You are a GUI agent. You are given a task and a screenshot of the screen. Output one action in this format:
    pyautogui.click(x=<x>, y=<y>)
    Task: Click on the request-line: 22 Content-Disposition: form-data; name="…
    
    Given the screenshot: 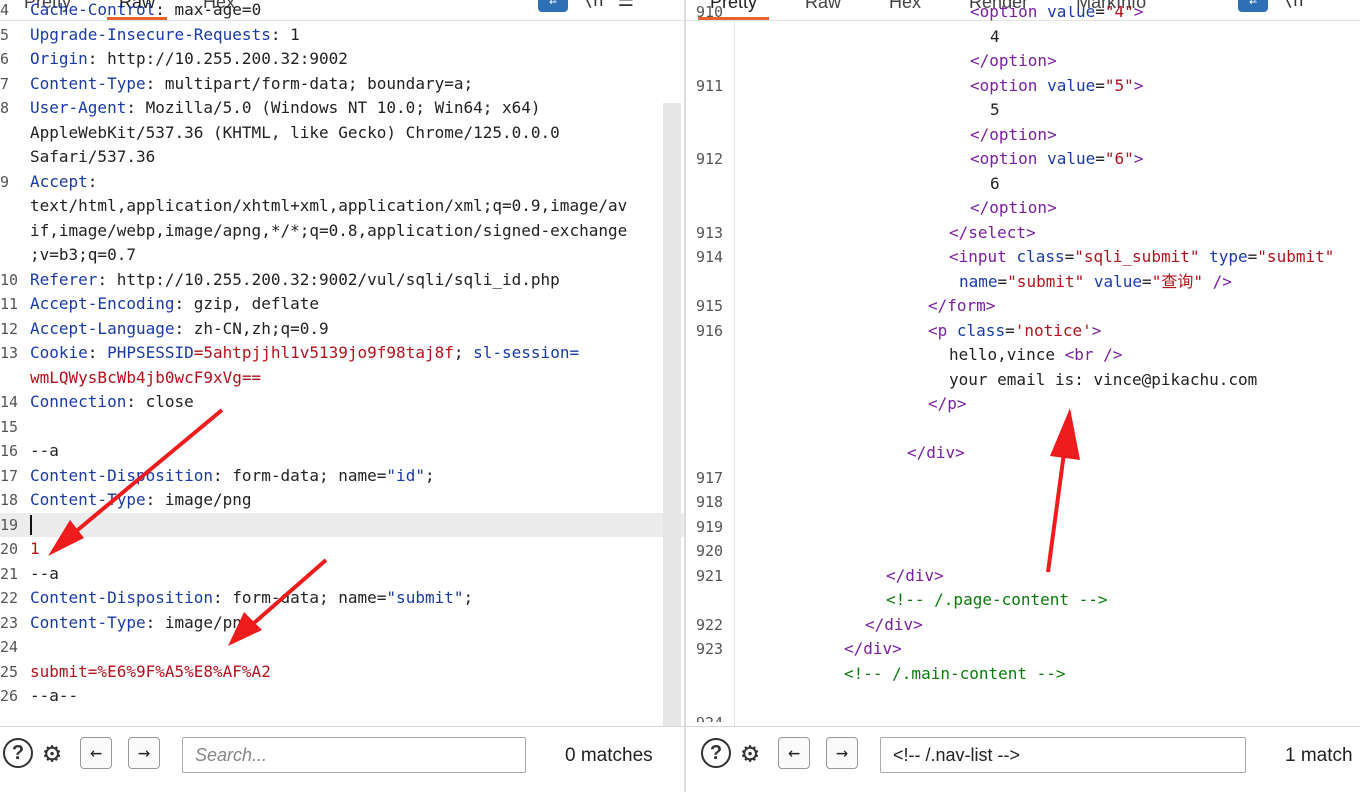 What is the action you would take?
    pyautogui.click(x=342, y=598)
    